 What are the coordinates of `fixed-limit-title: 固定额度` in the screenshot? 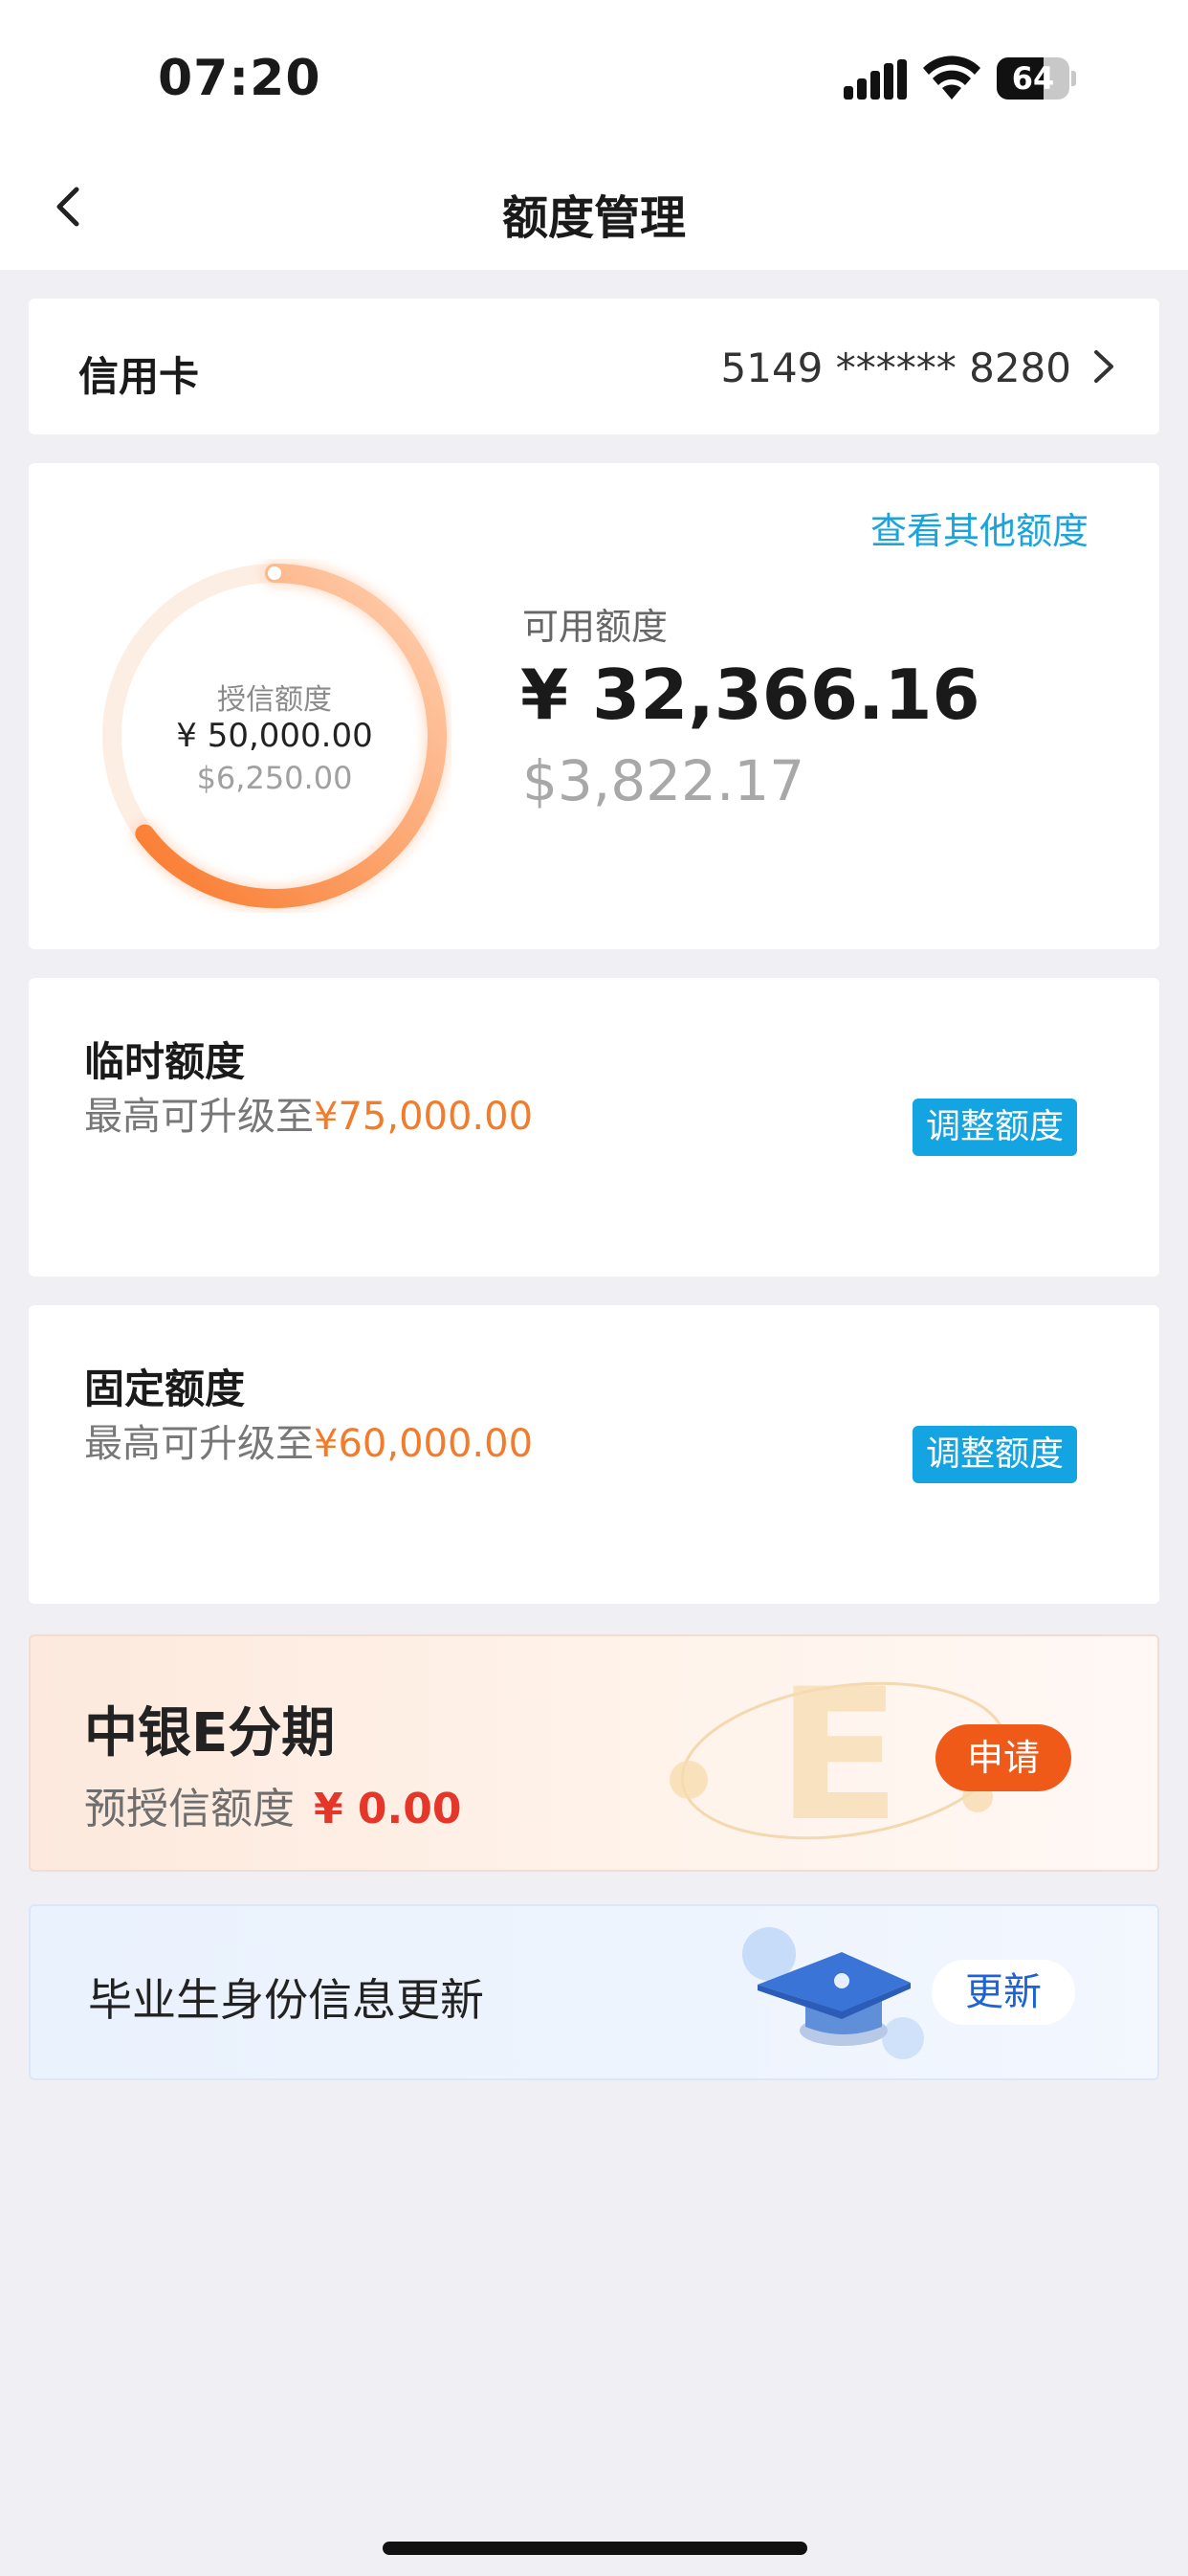 It's located at (165, 1389).